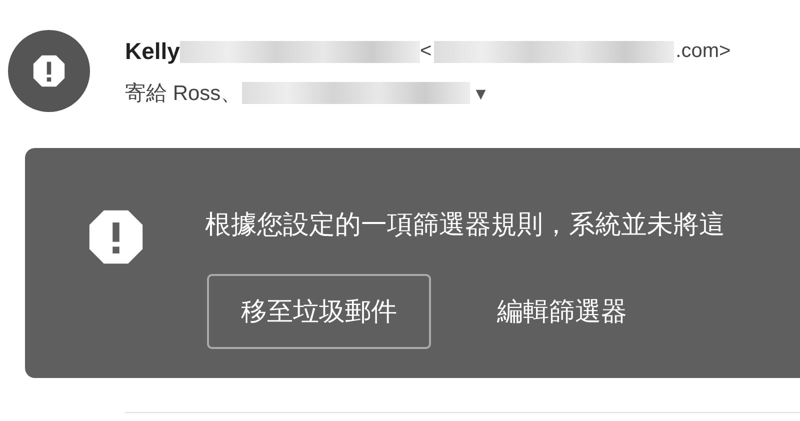 This screenshot has height=421, width=800. Describe the element at coordinates (465, 224) in the screenshot. I see `banner-message: 根據您設定的一項篩選器規則，系統並未將這` at that location.